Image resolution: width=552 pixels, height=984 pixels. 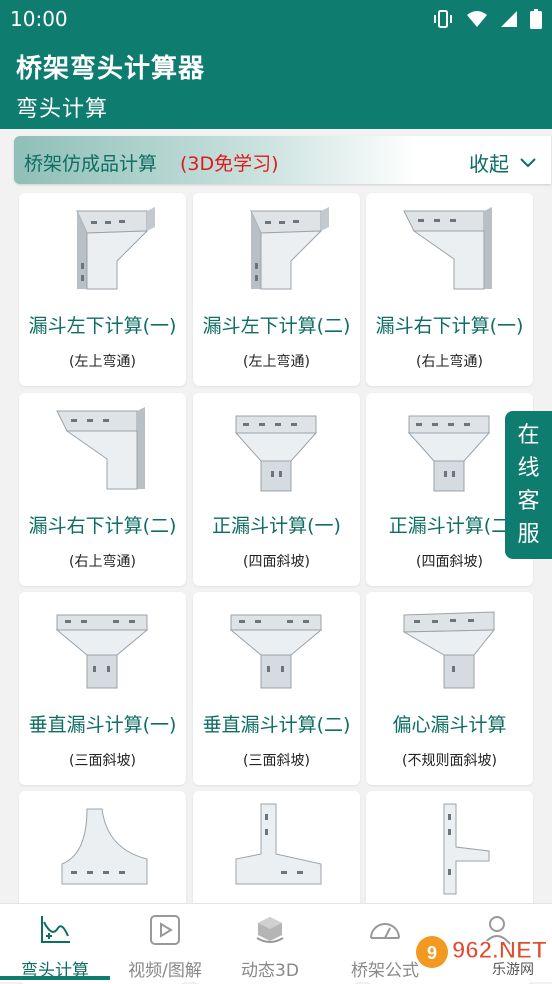 I want to click on nav-video: 视频/图解, so click(x=165, y=943).